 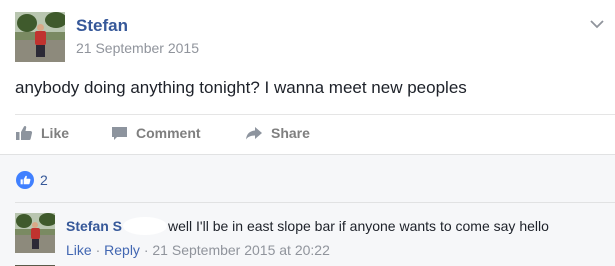 I want to click on comment-like-link: Like, so click(x=79, y=250).